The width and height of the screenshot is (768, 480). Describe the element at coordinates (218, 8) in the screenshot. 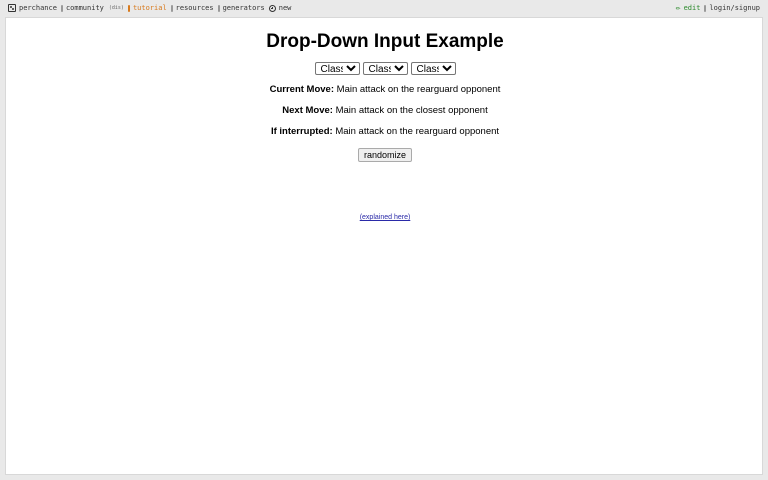

I see `list-icon` at that location.